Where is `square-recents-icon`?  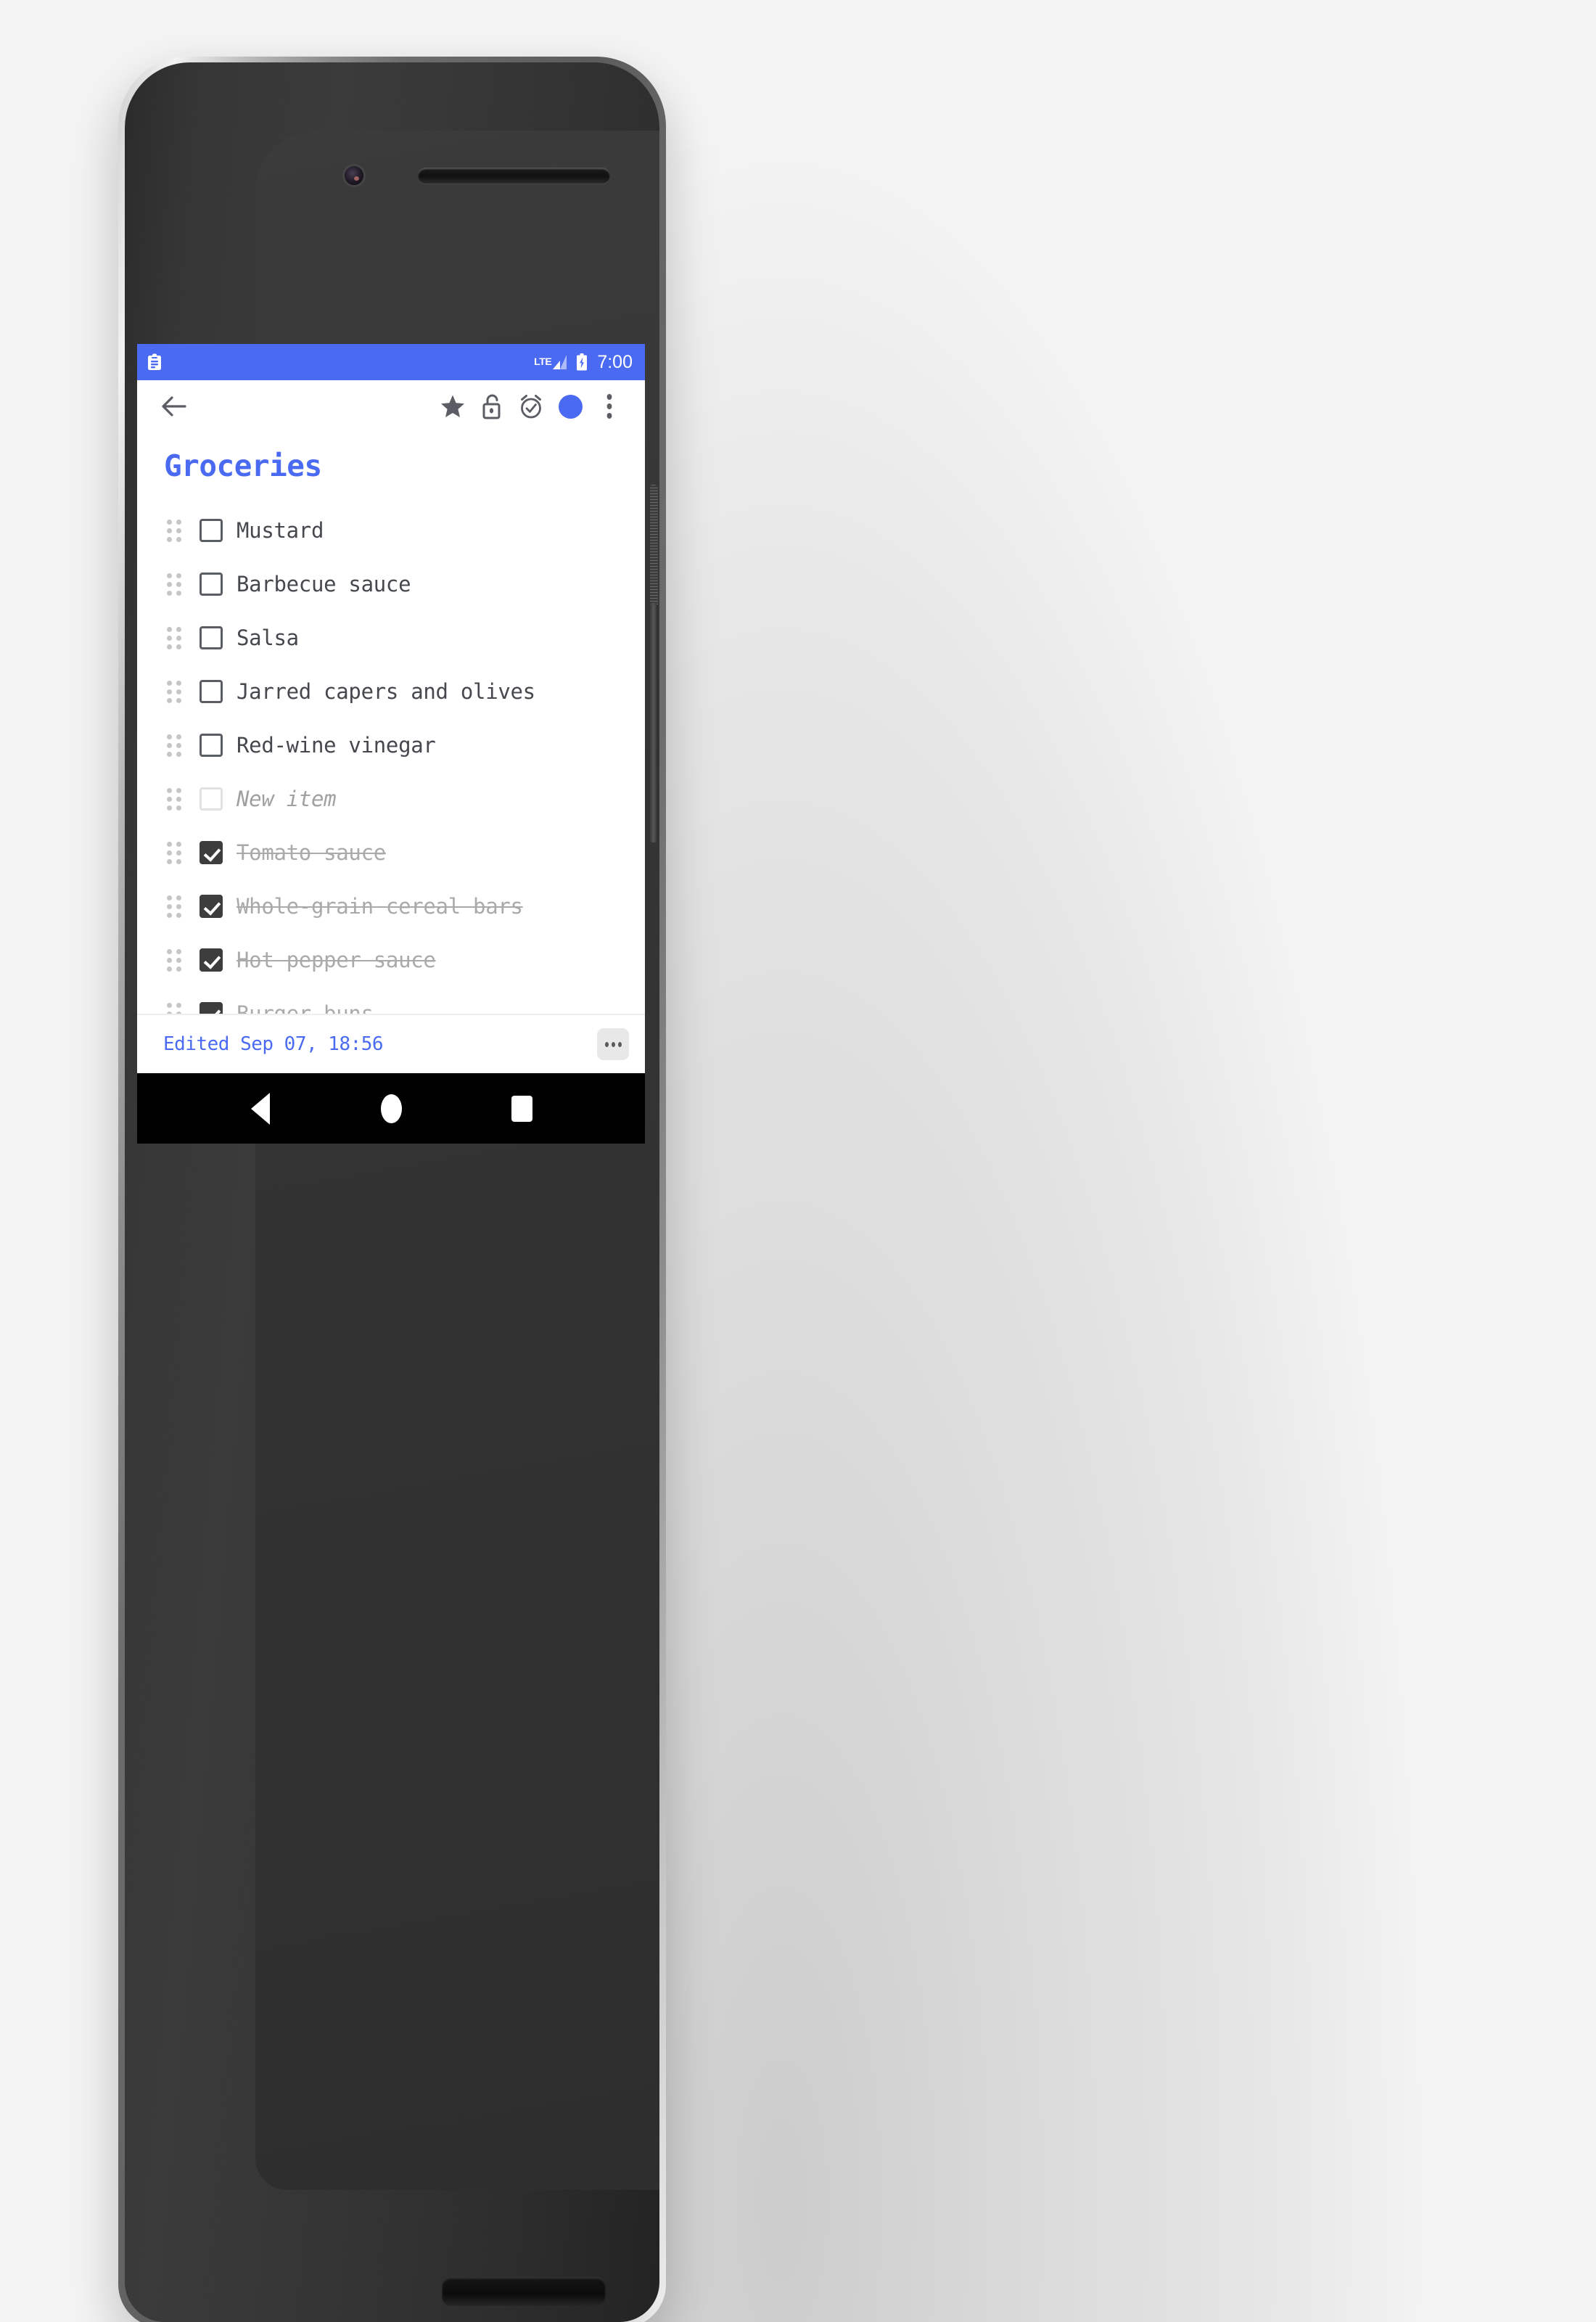 square-recents-icon is located at coordinates (521, 1108).